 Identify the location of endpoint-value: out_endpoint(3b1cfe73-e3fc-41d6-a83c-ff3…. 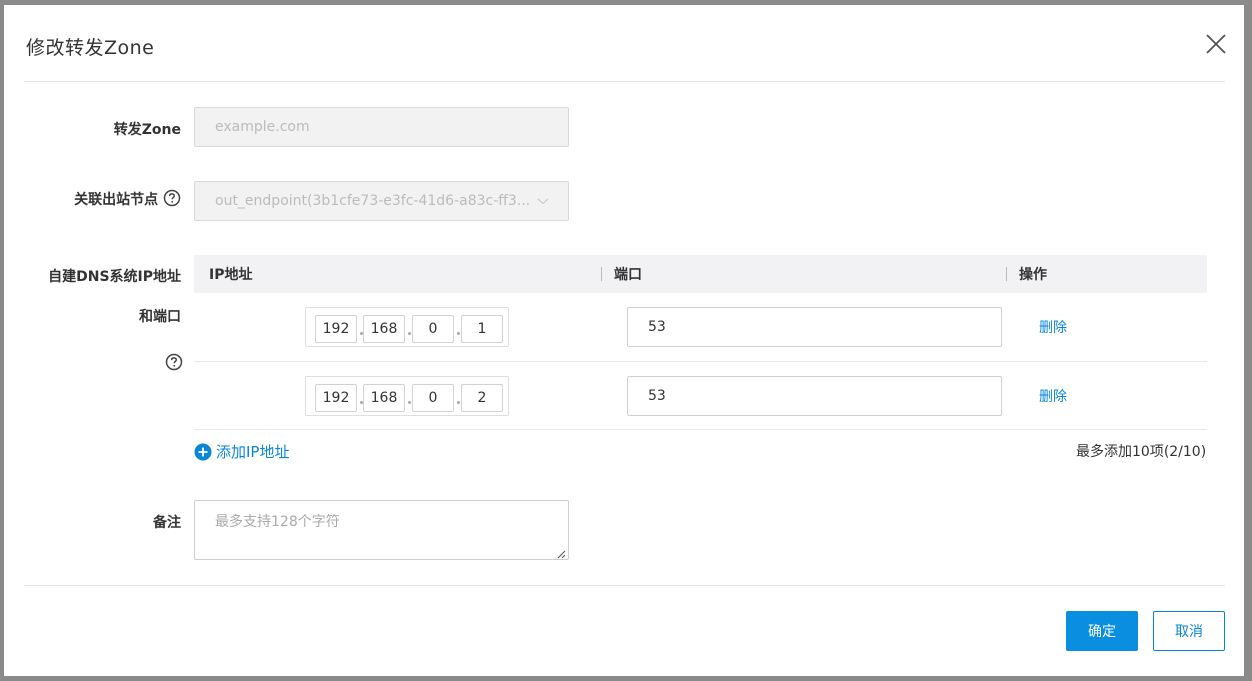
(373, 201).